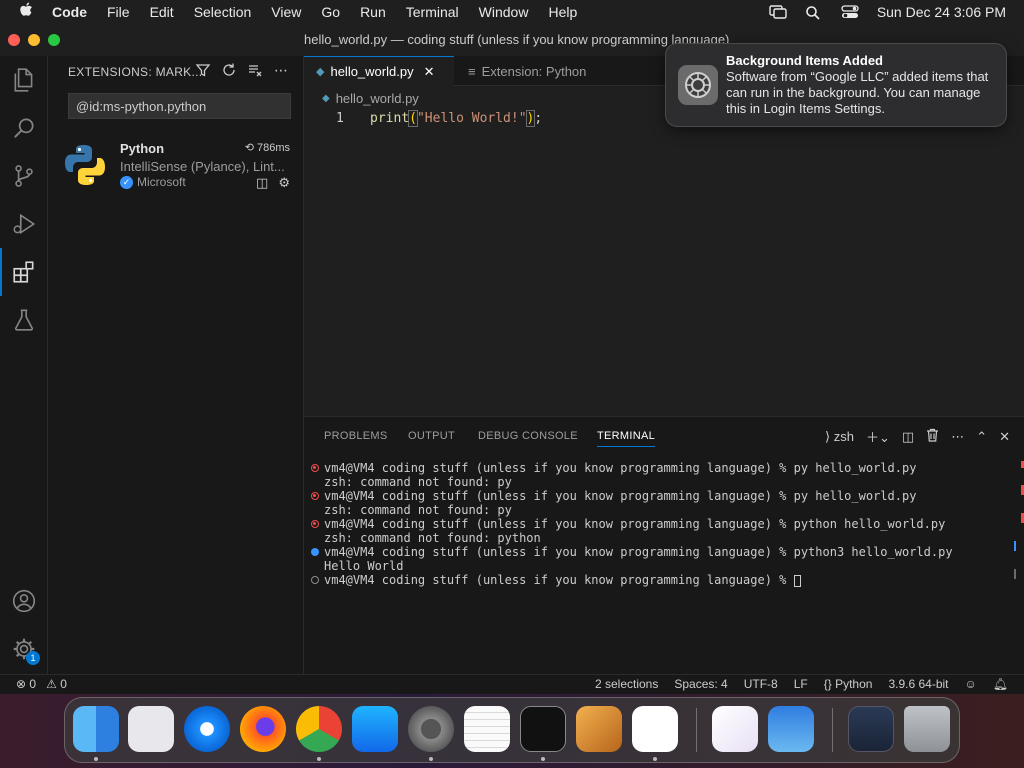  Describe the element at coordinates (207, 729) in the screenshot. I see `safari-icon` at that location.